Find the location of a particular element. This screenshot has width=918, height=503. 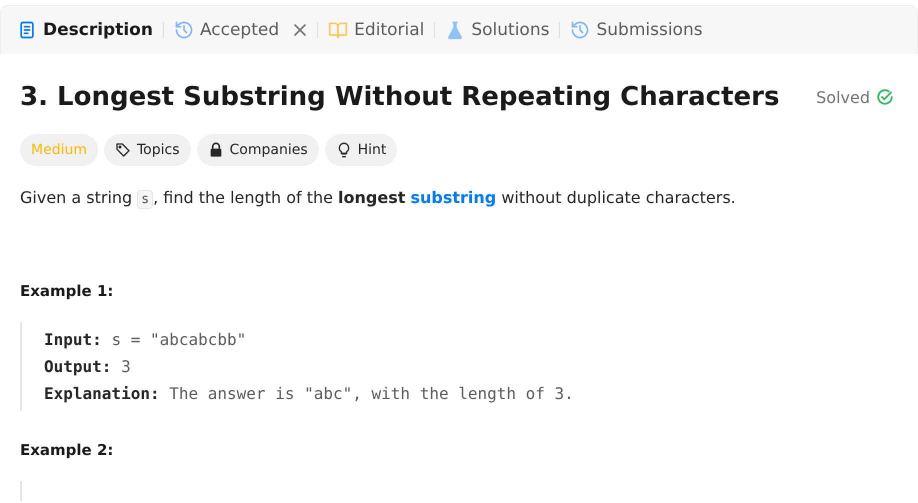

problem-description: Given a string s , find the length of the longest substring without duplicate characters. is located at coordinates (378, 199).